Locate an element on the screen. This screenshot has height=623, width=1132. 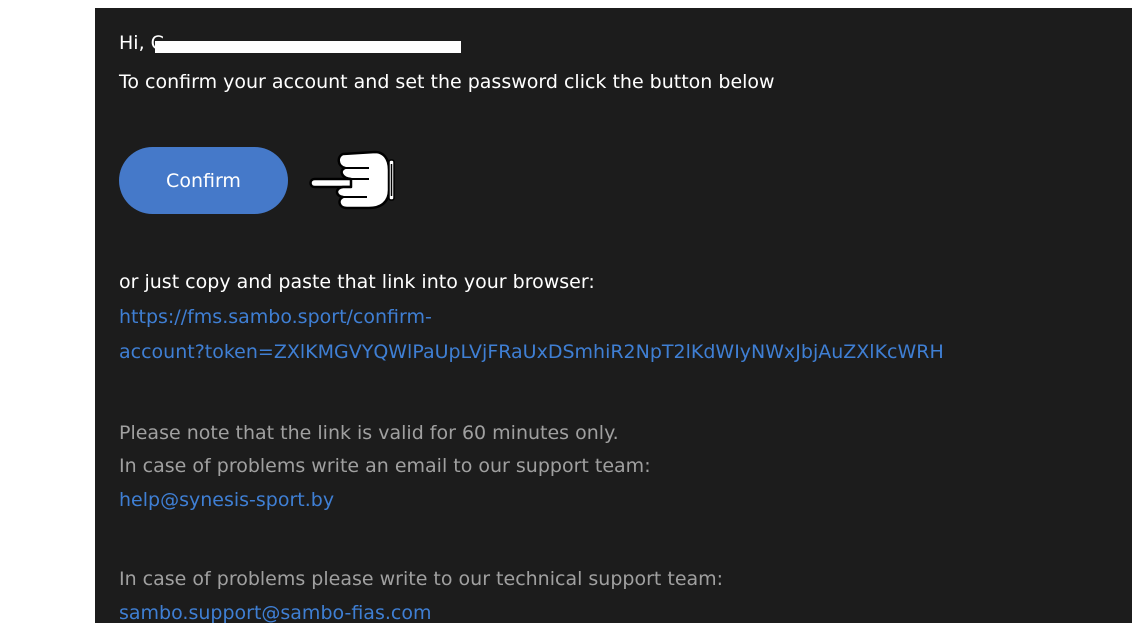
confirm-button: Confirm is located at coordinates (203, 180).